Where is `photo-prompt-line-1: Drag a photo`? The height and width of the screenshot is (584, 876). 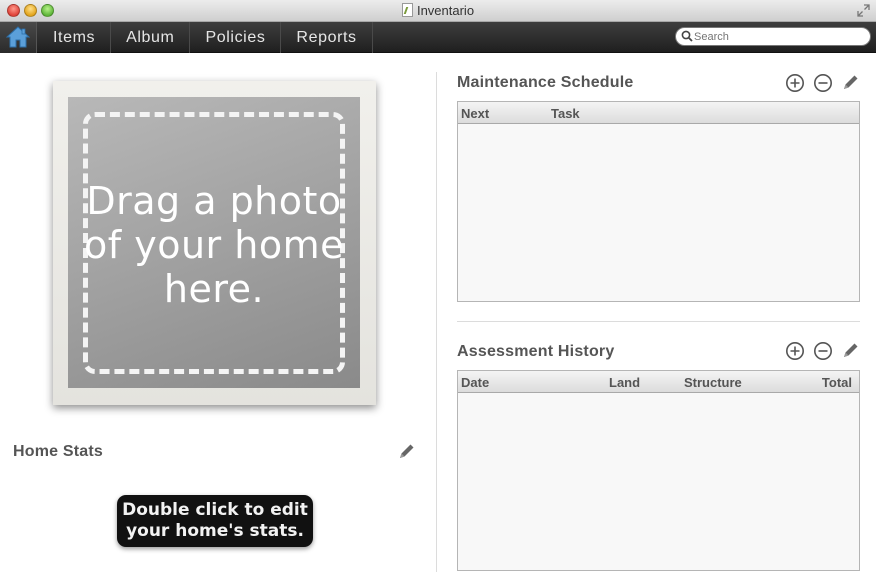
photo-prompt-line-1: Drag a photo is located at coordinates (214, 201).